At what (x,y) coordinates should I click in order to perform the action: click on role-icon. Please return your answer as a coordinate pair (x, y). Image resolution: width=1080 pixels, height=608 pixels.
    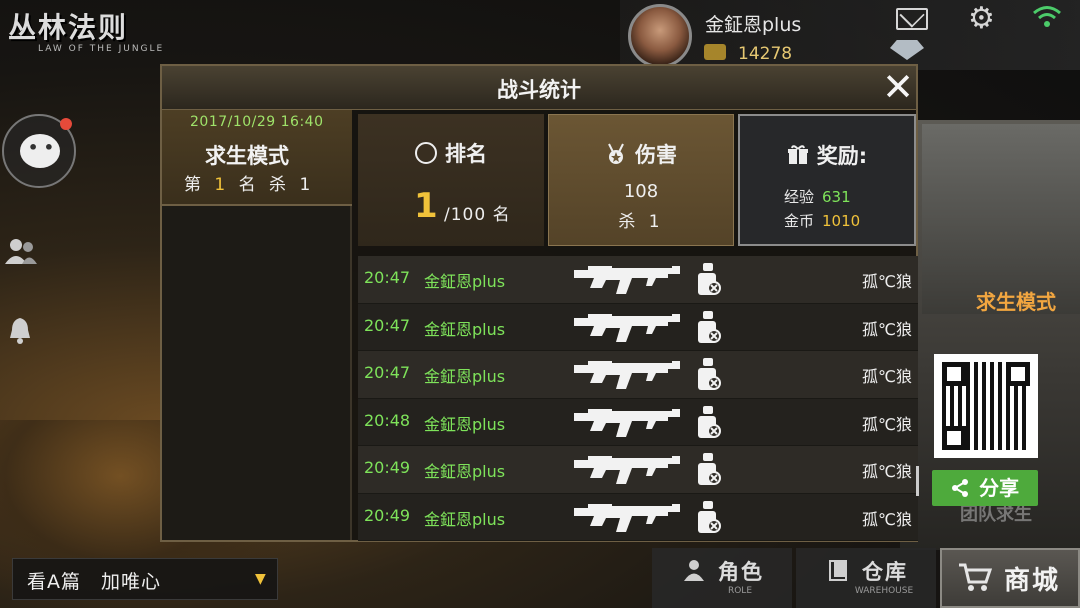
    Looking at the image, I should click on (694, 573).